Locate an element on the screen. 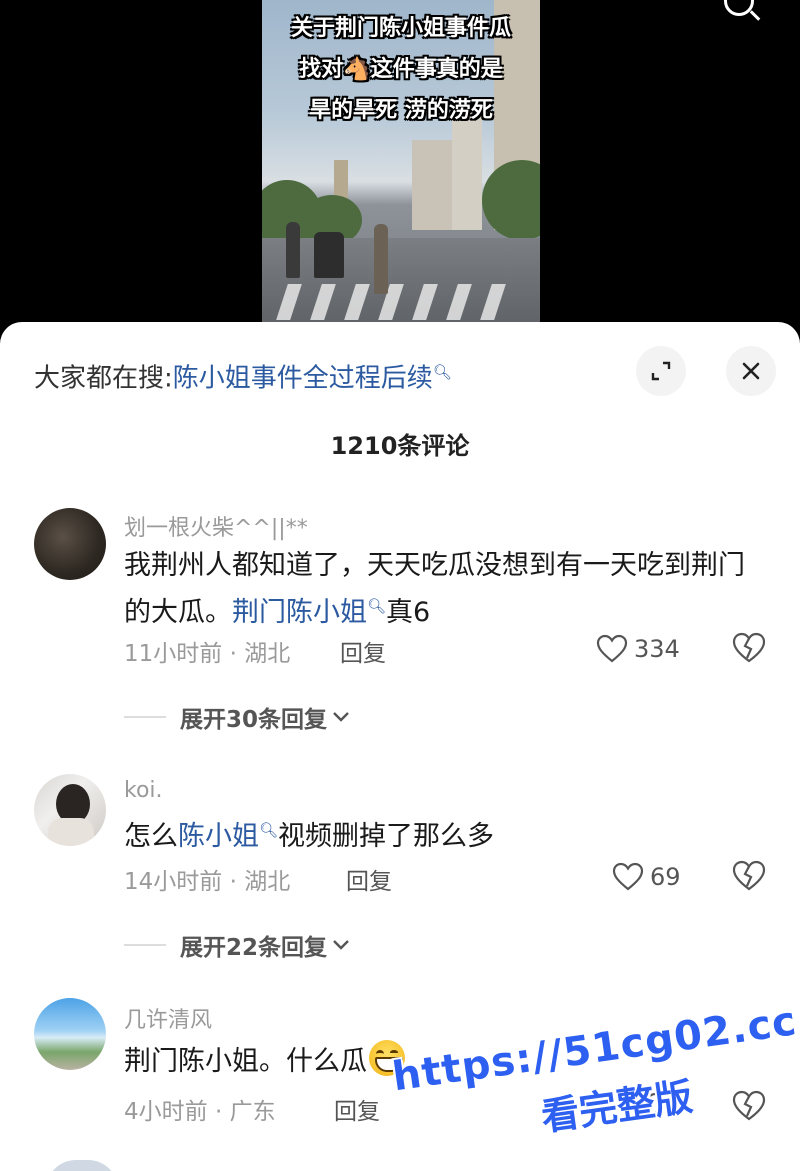 The width and height of the screenshot is (800, 1171). expand-replies-label: 展开30条回复 is located at coordinates (254, 720).